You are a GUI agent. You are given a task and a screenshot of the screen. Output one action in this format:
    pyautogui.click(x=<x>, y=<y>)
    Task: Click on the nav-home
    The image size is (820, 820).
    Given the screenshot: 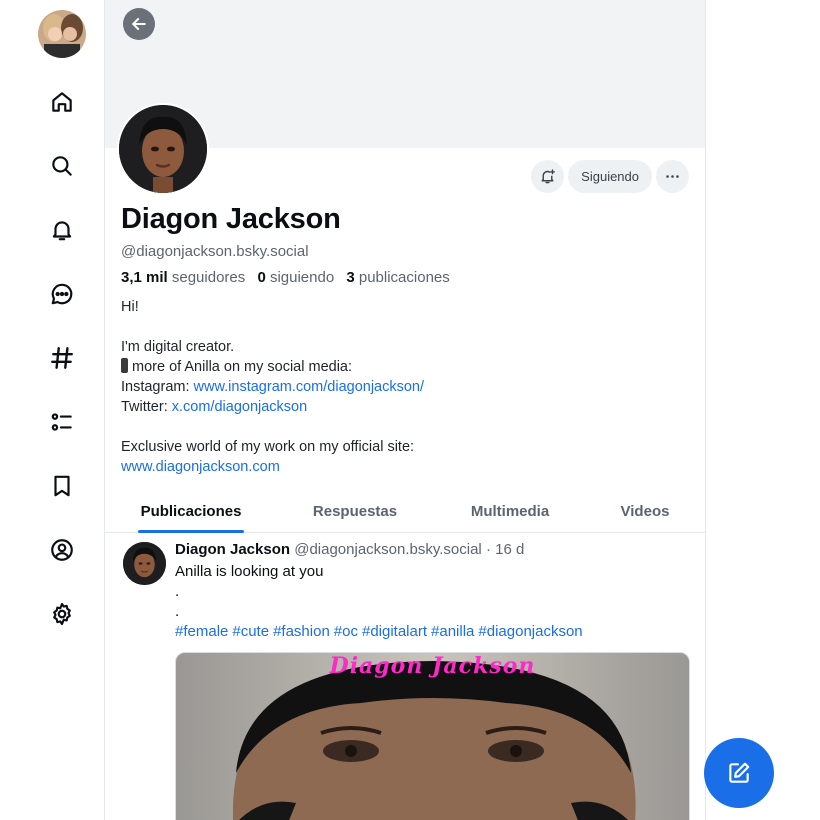 What is the action you would take?
    pyautogui.click(x=62, y=102)
    